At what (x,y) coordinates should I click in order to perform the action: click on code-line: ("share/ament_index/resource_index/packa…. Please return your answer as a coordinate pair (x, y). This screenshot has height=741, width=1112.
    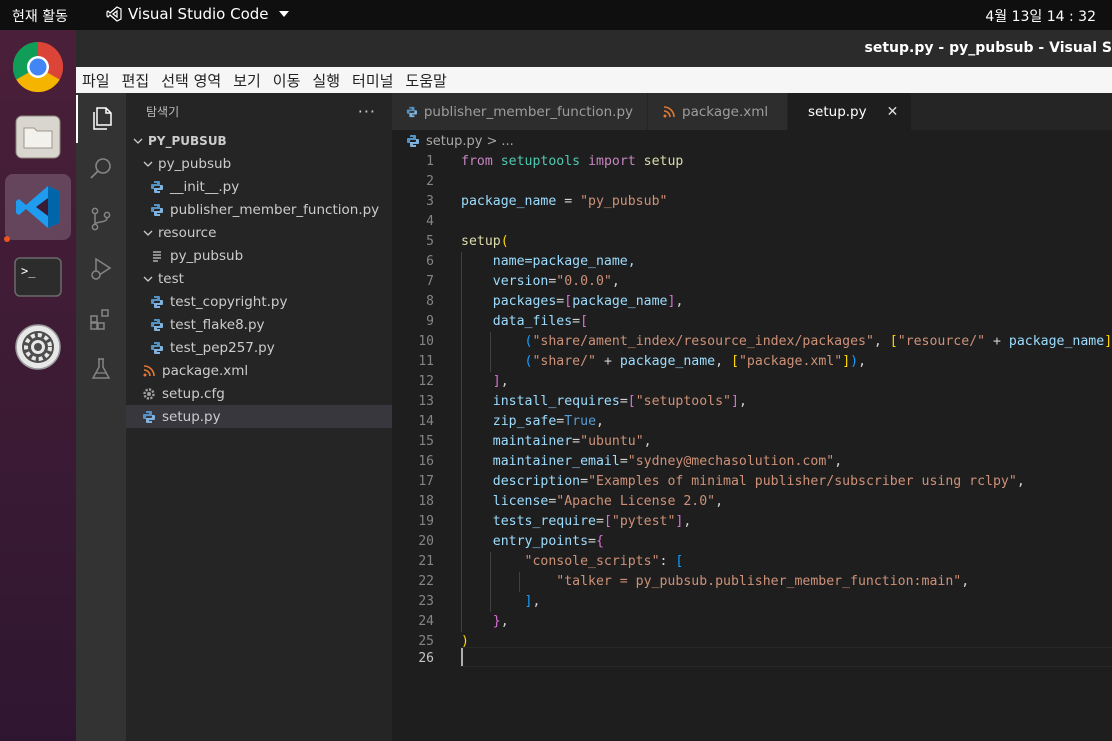
    Looking at the image, I should click on (818, 341).